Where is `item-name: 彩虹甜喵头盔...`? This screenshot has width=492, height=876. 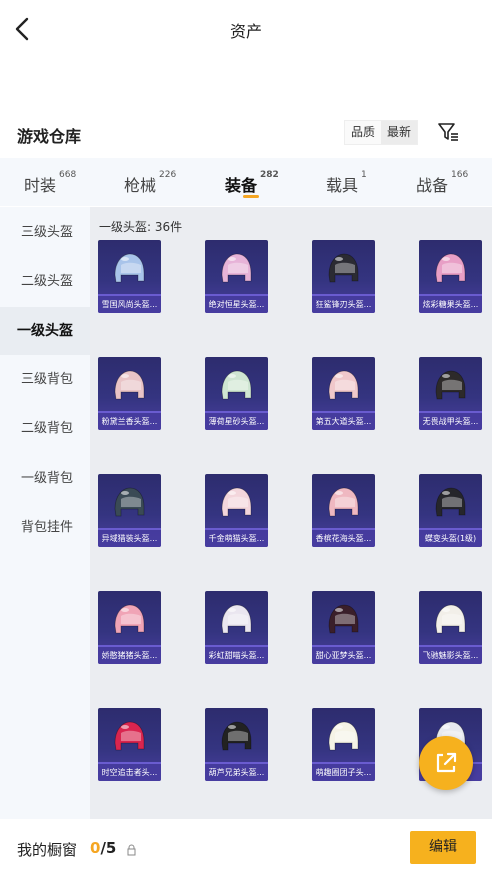 item-name: 彩虹甜喵头盔... is located at coordinates (236, 655).